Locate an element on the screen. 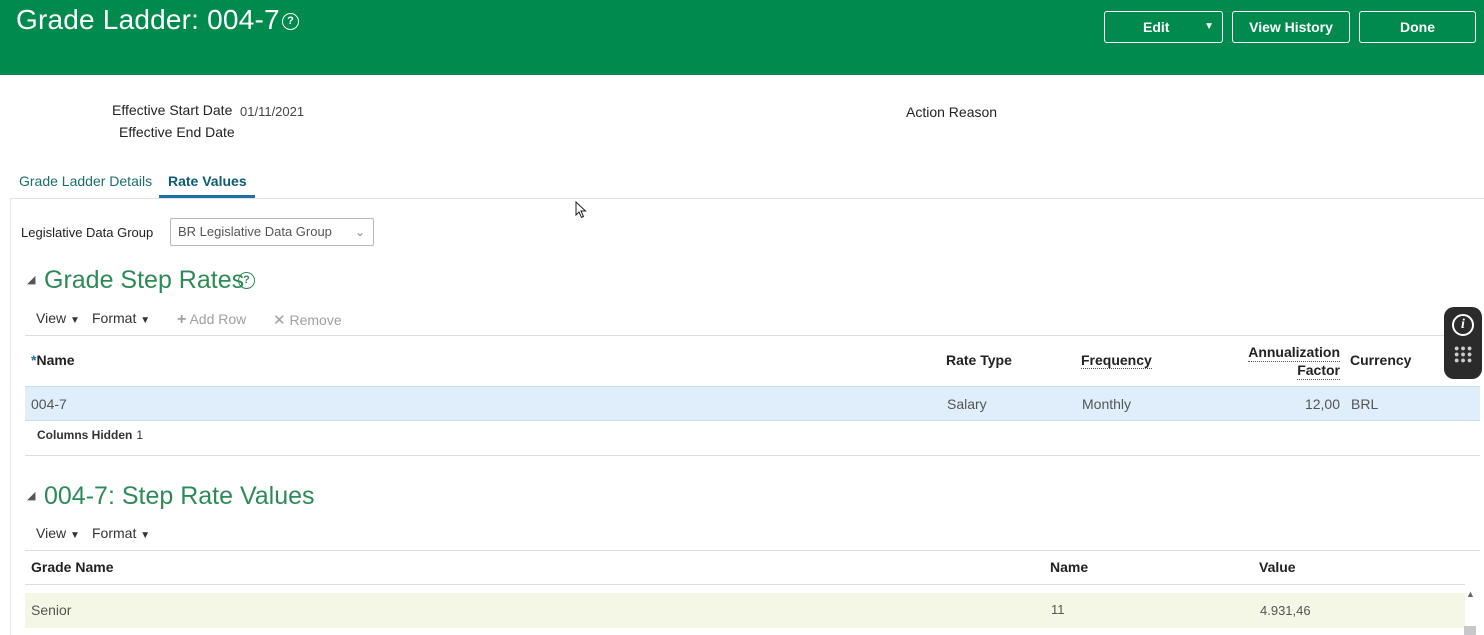  effective-end-date-label: Effective End Date is located at coordinates (177, 132).